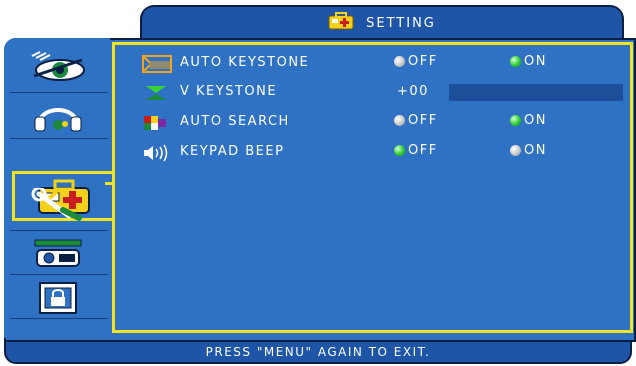 The height and width of the screenshot is (366, 636). What do you see at coordinates (386, 64) in the screenshot?
I see `menu-row-auto-keystone: AUTO KEYSTONE OFF ON` at bounding box center [386, 64].